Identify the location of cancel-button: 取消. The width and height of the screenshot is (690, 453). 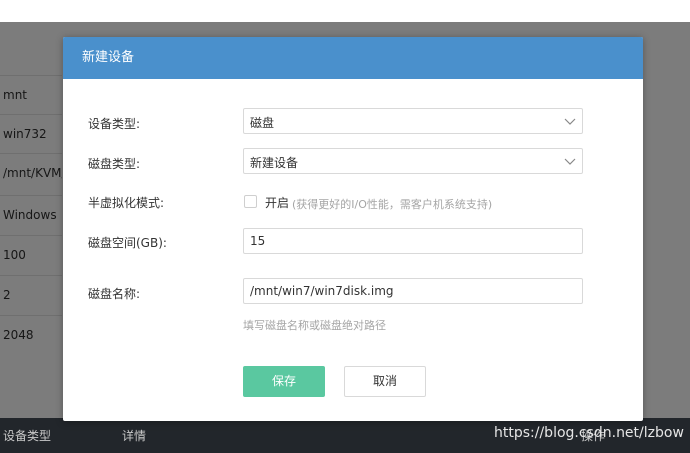
(385, 381).